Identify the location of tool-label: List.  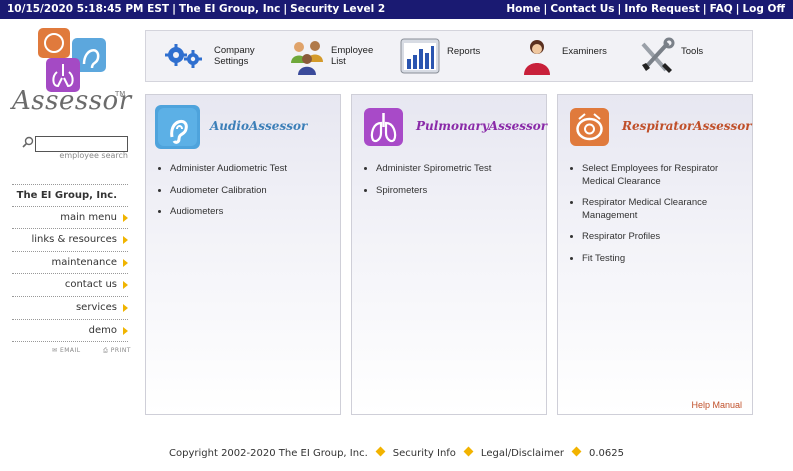
(338, 61).